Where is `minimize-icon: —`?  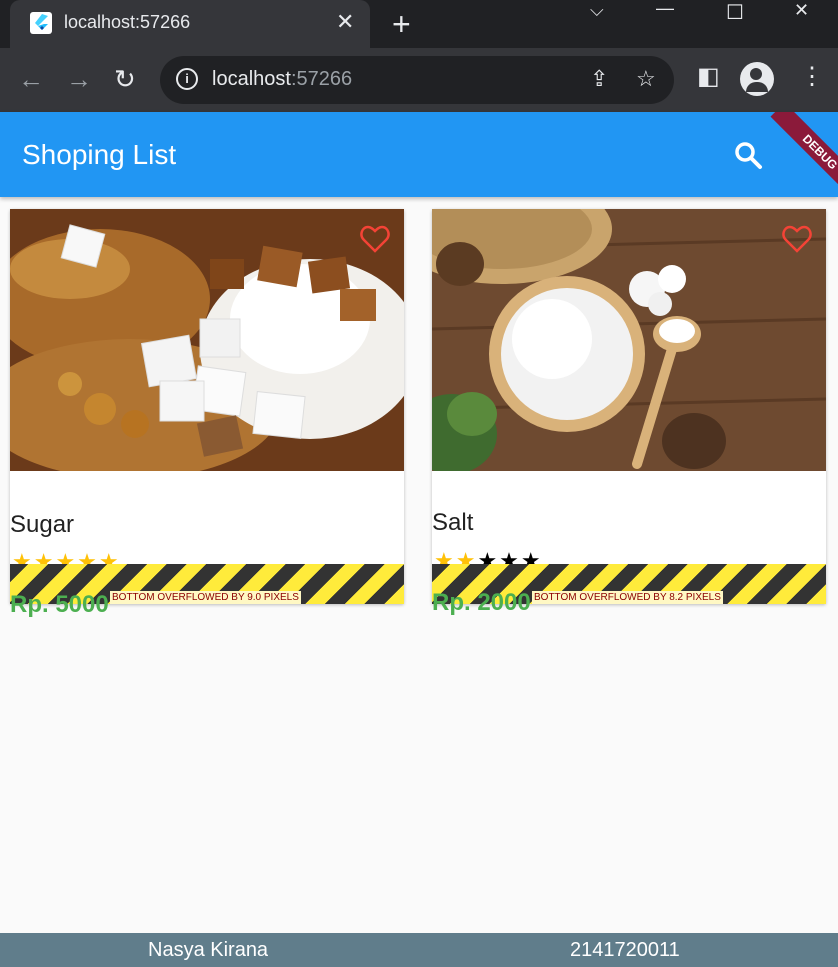
minimize-icon: — is located at coordinates (665, 9).